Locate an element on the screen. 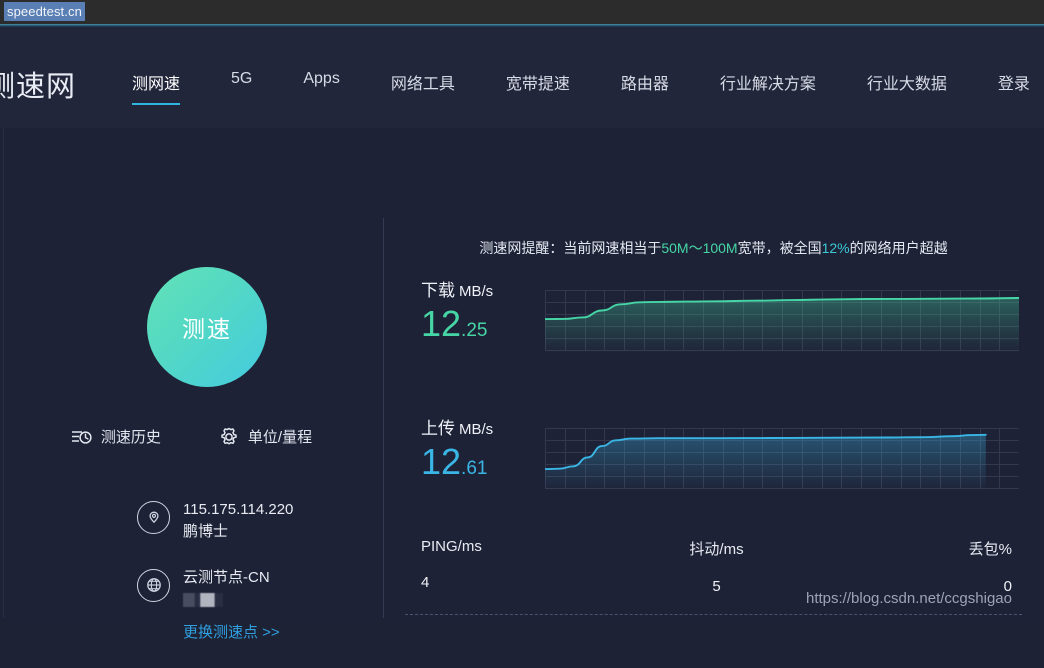  units-range-label: 单位/量程 is located at coordinates (280, 437).